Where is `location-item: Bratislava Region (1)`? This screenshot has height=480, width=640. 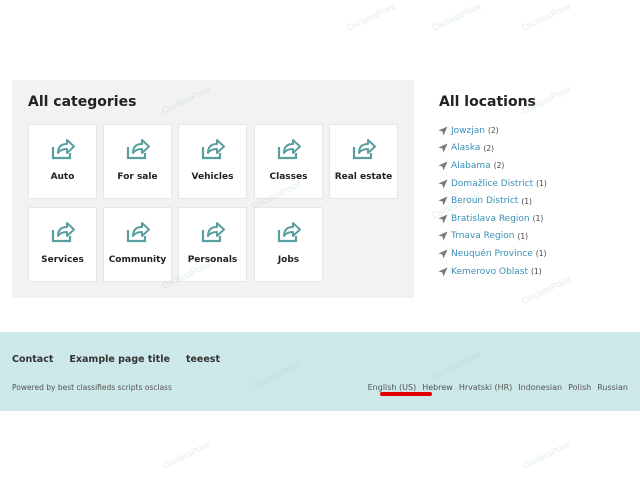 location-item: Bratislava Region (1) is located at coordinates (538, 219).